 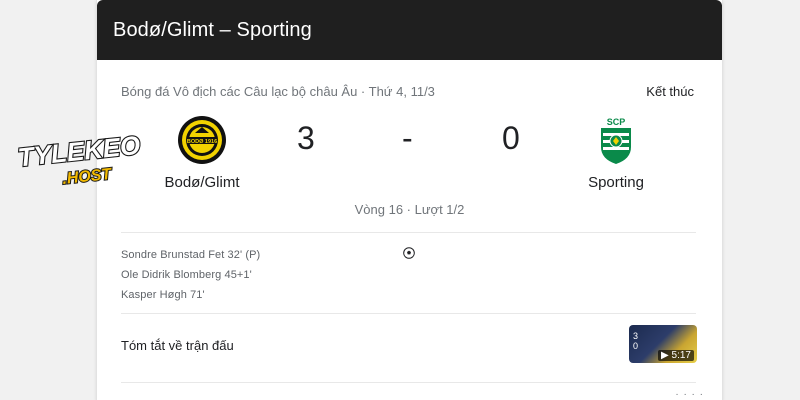 What do you see at coordinates (663, 344) in the screenshot?
I see `summary-video-thumbnail: 3 0 ▶ 5:17` at bounding box center [663, 344].